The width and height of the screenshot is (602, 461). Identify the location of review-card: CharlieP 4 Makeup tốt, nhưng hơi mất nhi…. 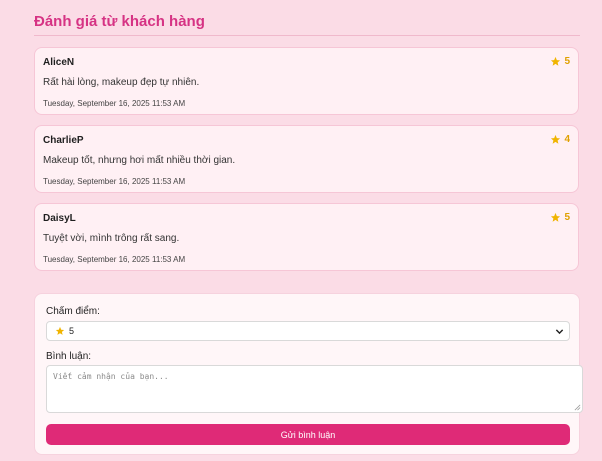
(306, 159).